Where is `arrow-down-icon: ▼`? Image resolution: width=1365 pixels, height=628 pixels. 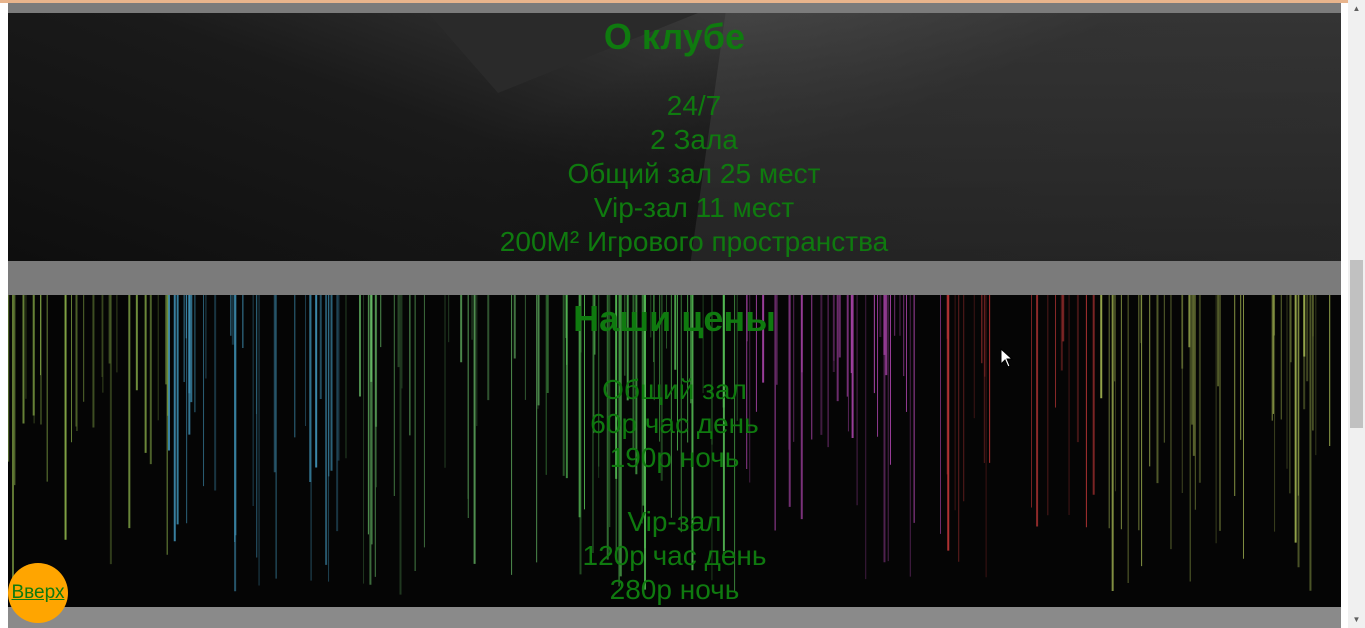
arrow-down-icon: ▼ is located at coordinates (1356, 619).